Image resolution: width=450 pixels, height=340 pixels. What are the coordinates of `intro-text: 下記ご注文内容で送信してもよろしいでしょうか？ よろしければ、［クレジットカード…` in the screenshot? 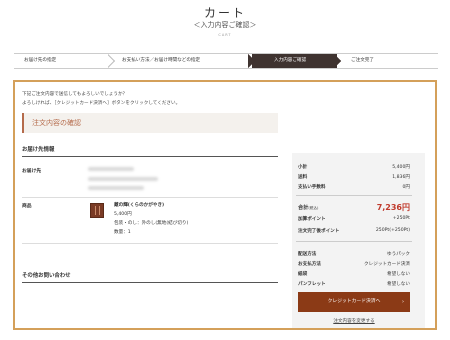 It's located at (101, 99).